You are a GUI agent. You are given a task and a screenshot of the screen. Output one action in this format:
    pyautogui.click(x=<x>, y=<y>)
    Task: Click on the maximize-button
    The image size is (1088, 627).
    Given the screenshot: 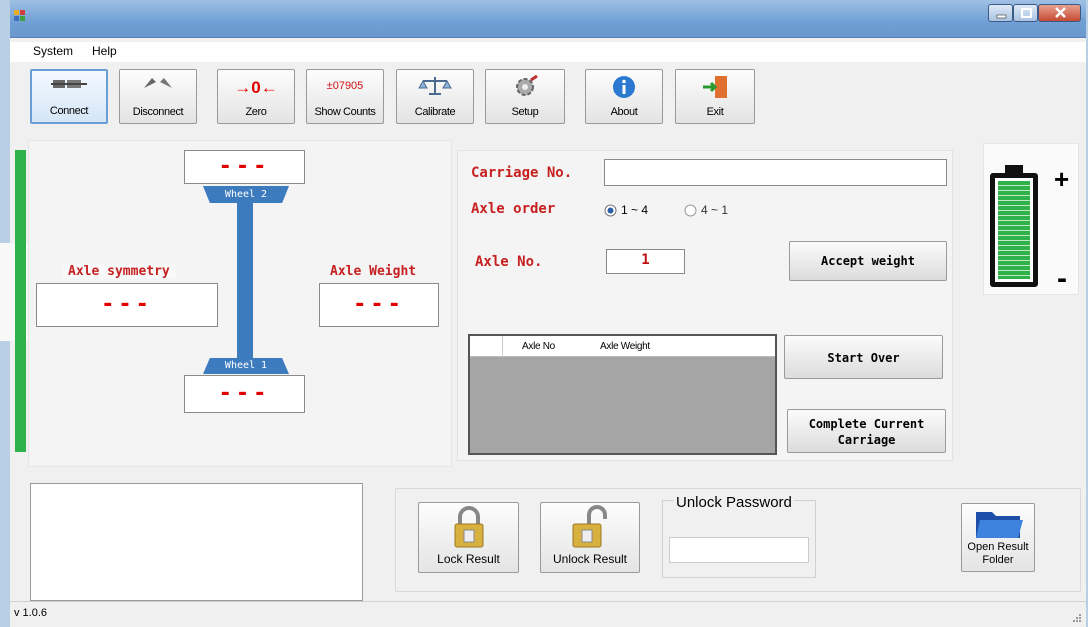 What is the action you would take?
    pyautogui.click(x=1025, y=13)
    